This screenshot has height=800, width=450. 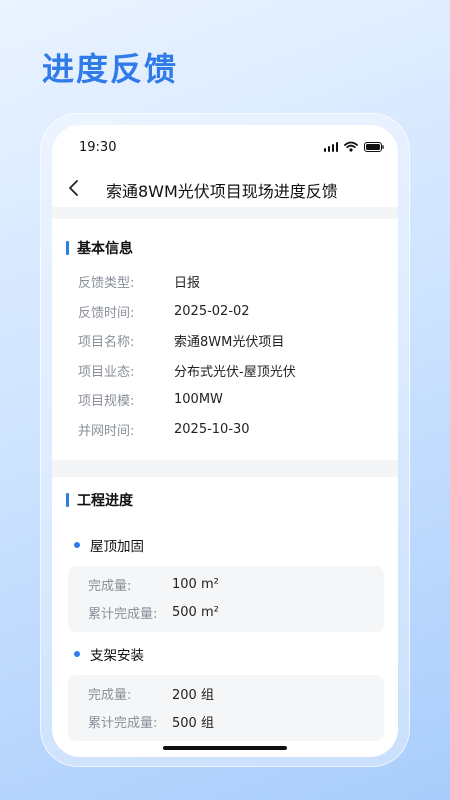 What do you see at coordinates (110, 69) in the screenshot?
I see `promo-title: 进度反馈` at bounding box center [110, 69].